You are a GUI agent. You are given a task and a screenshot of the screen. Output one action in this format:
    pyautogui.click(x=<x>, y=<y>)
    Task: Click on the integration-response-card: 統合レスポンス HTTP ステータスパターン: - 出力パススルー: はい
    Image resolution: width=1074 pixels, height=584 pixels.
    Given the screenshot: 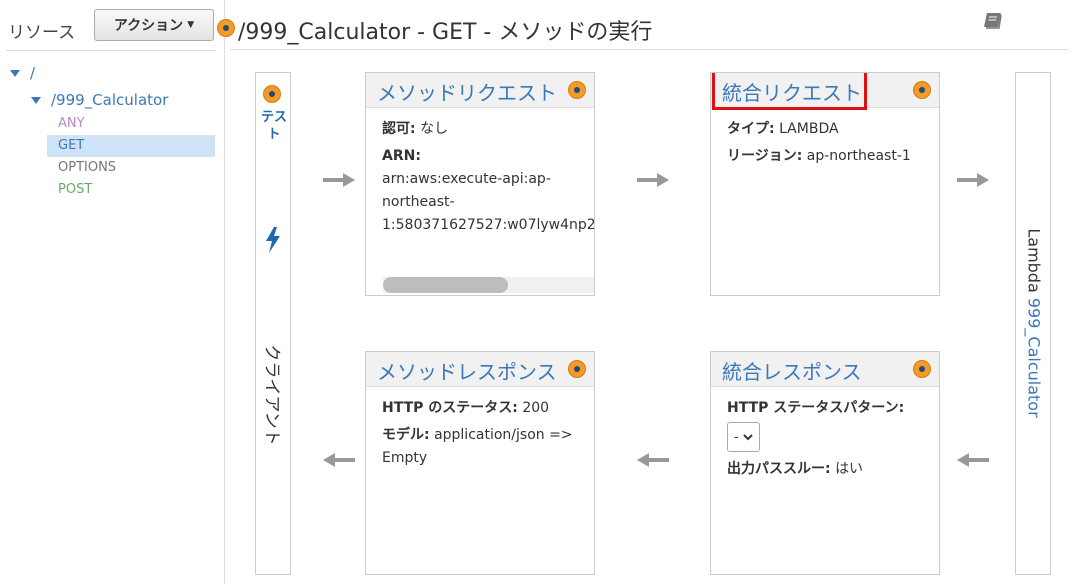 What is the action you would take?
    pyautogui.click(x=825, y=463)
    